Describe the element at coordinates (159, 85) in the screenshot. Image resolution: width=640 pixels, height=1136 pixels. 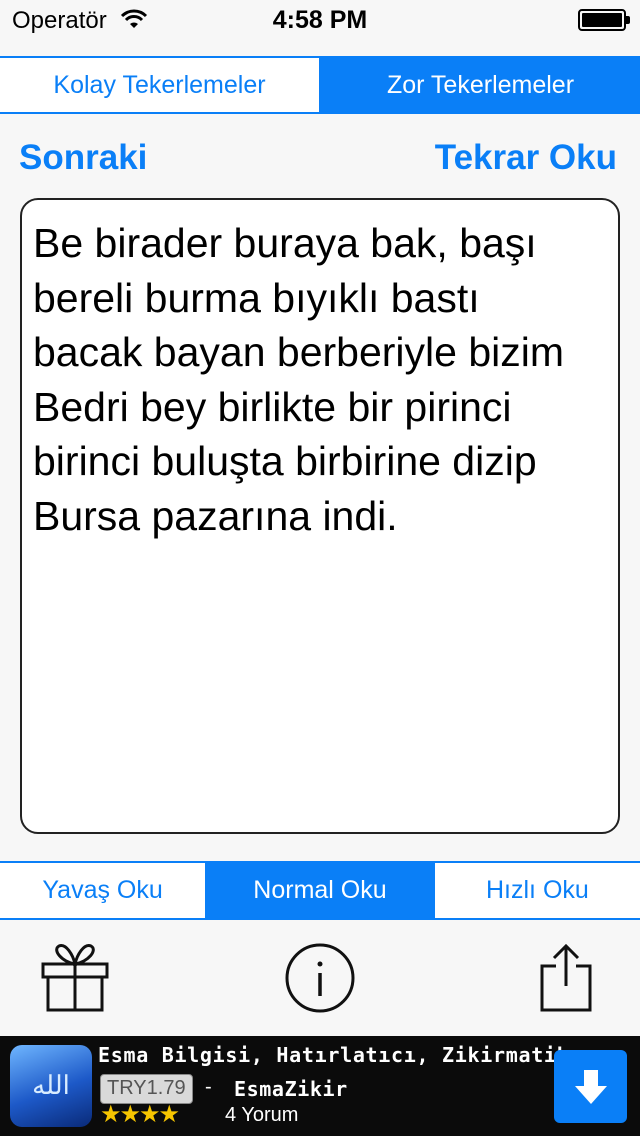
I see `tab-easy-tongue-twisters: Kolay Tekerlemeler` at that location.